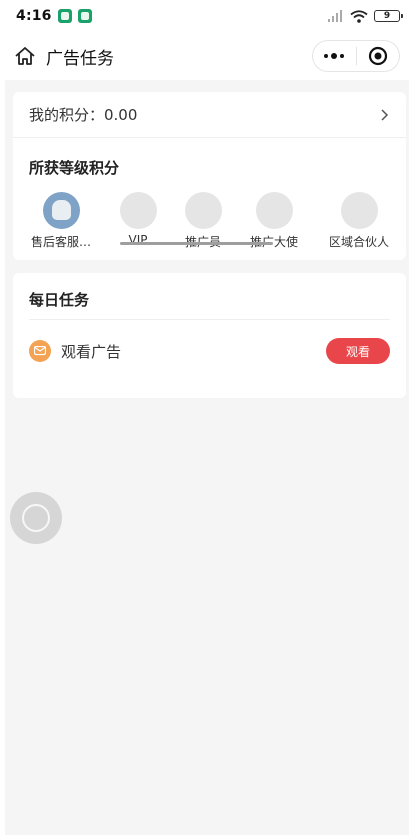 The width and height of the screenshot is (414, 835). Describe the element at coordinates (40, 351) in the screenshot. I see `message-icon` at that location.